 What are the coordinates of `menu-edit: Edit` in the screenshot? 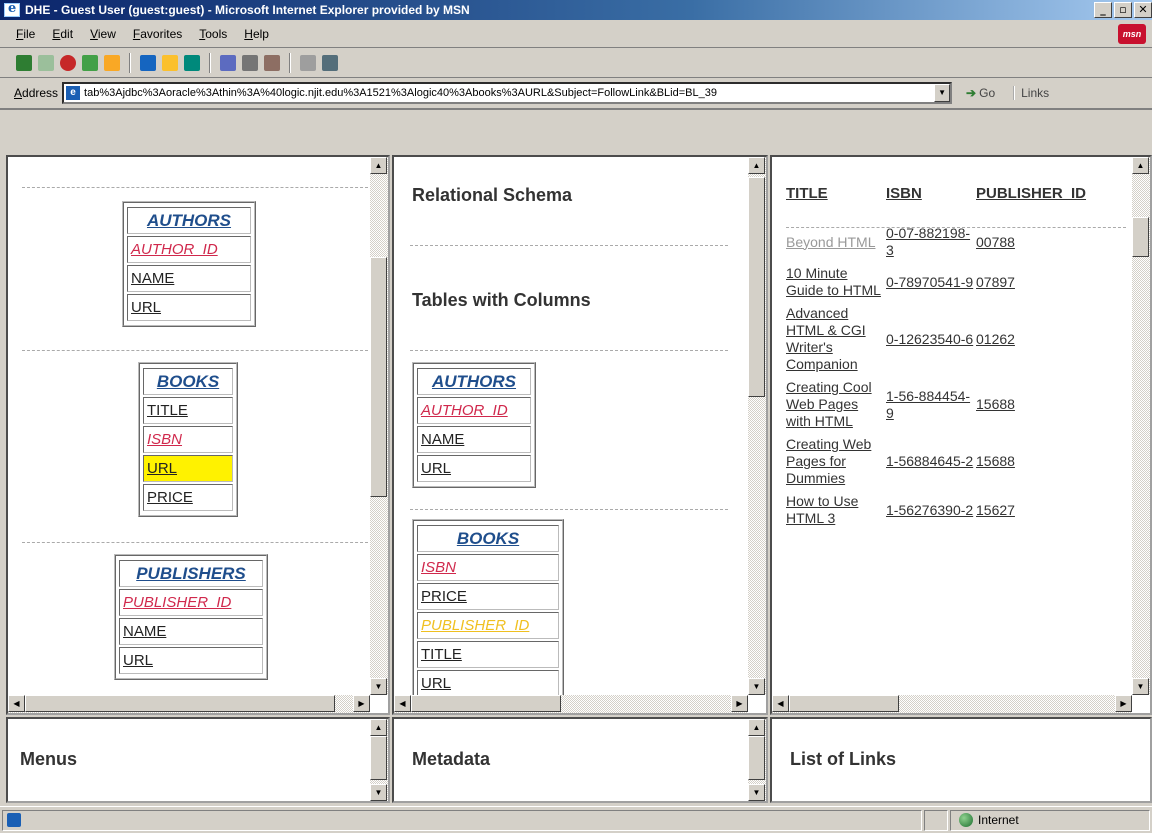 It's located at (62, 34).